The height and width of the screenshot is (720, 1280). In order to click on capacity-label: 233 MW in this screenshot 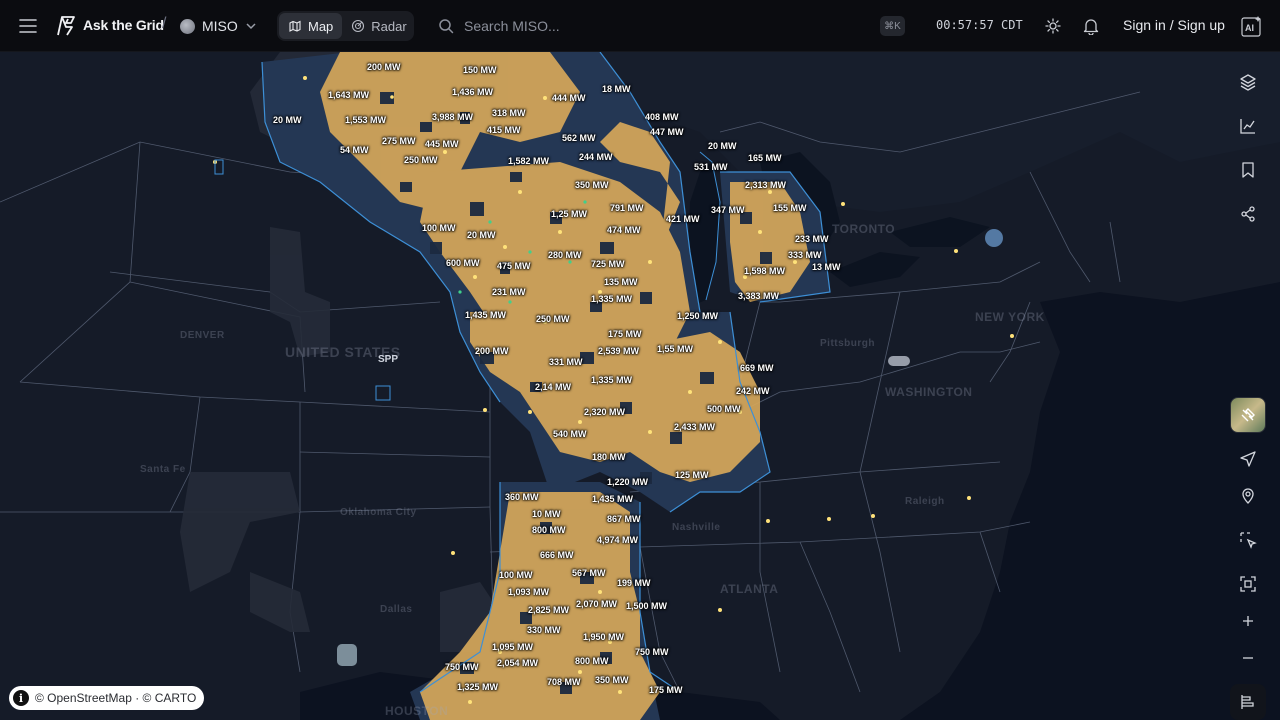, I will do `click(812, 239)`.